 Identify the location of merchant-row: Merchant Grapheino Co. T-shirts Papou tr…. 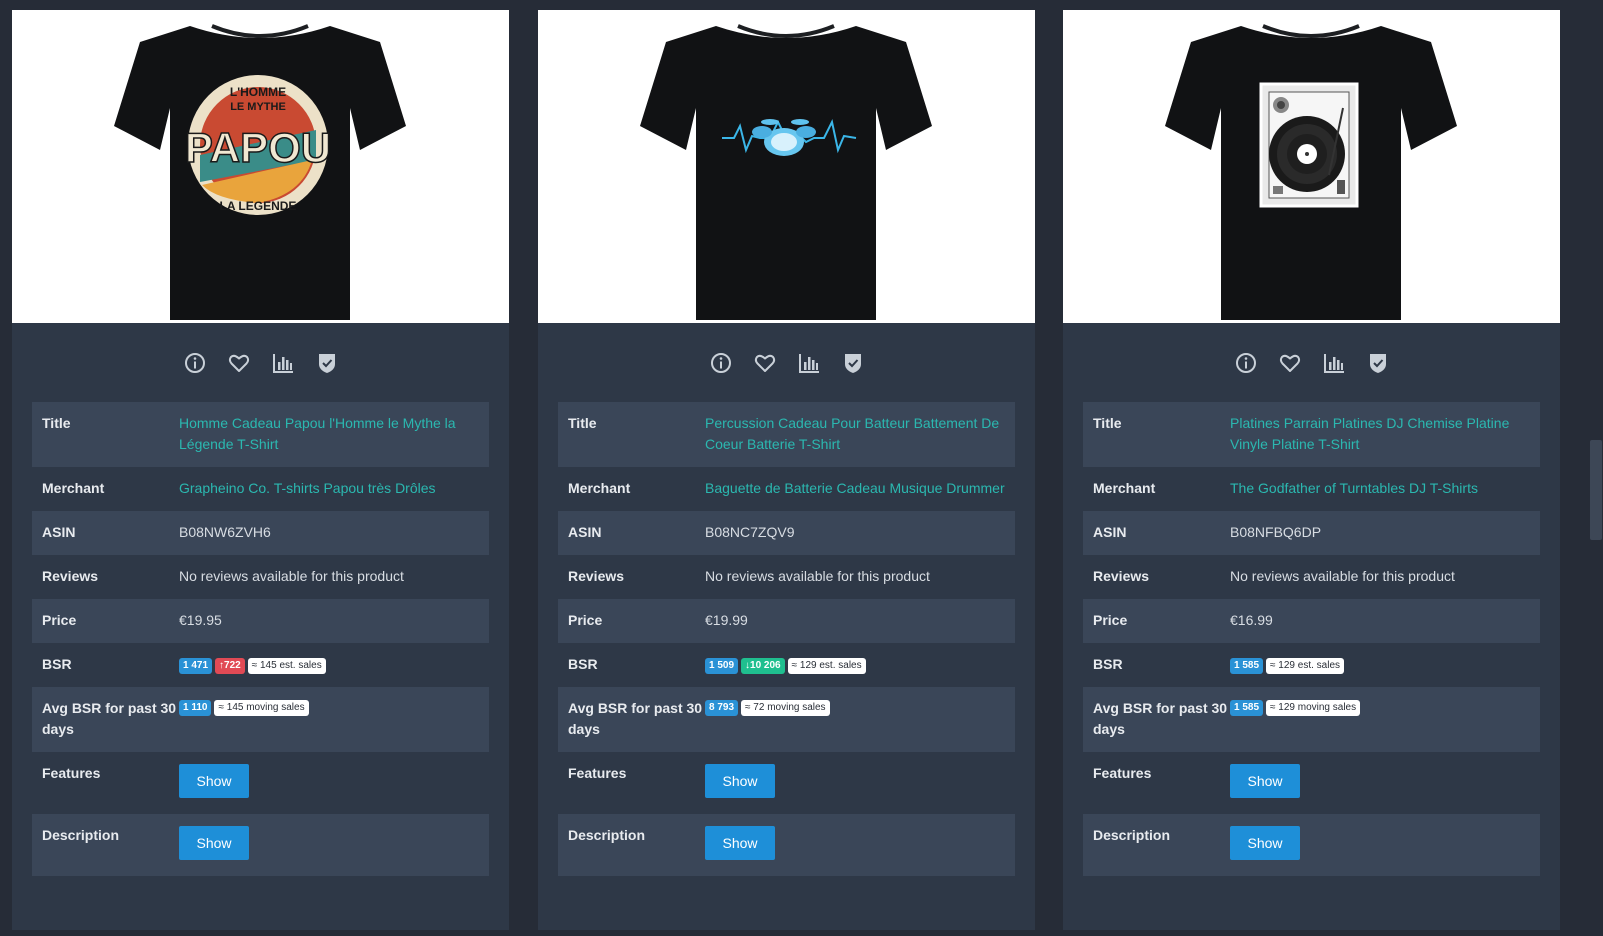
(260, 489).